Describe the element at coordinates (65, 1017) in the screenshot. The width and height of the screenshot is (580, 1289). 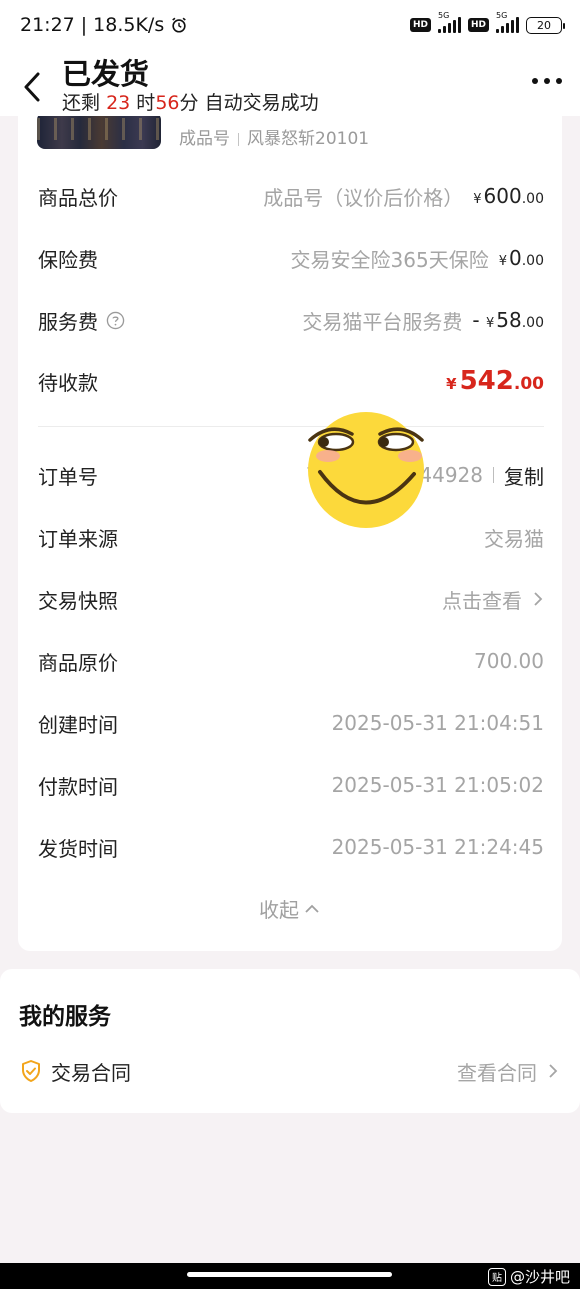
I see `services-title: 我的服务` at that location.